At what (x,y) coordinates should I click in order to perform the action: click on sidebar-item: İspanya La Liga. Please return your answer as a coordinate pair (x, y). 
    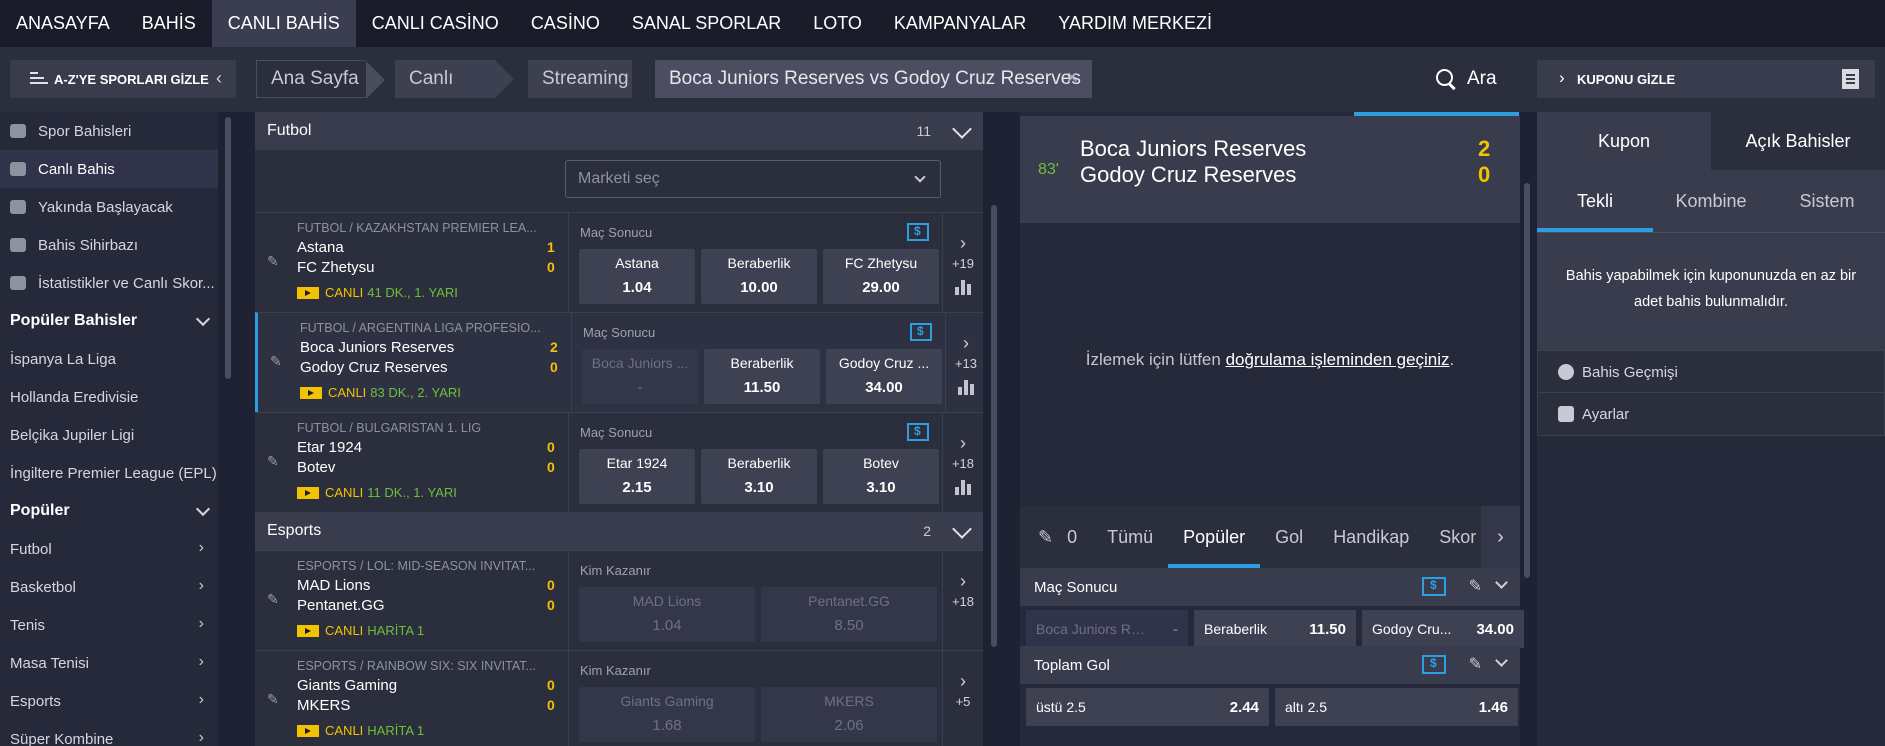
    Looking at the image, I should click on (109, 359).